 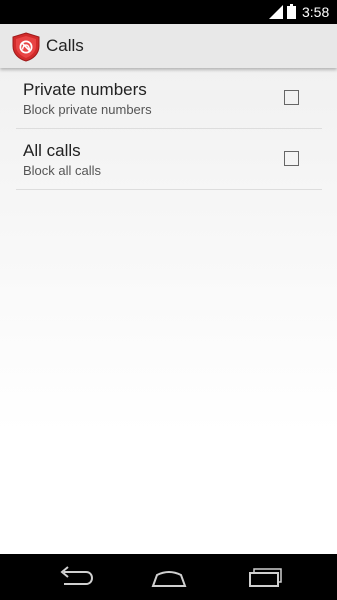 What do you see at coordinates (276, 12) in the screenshot?
I see `signal-icon` at bounding box center [276, 12].